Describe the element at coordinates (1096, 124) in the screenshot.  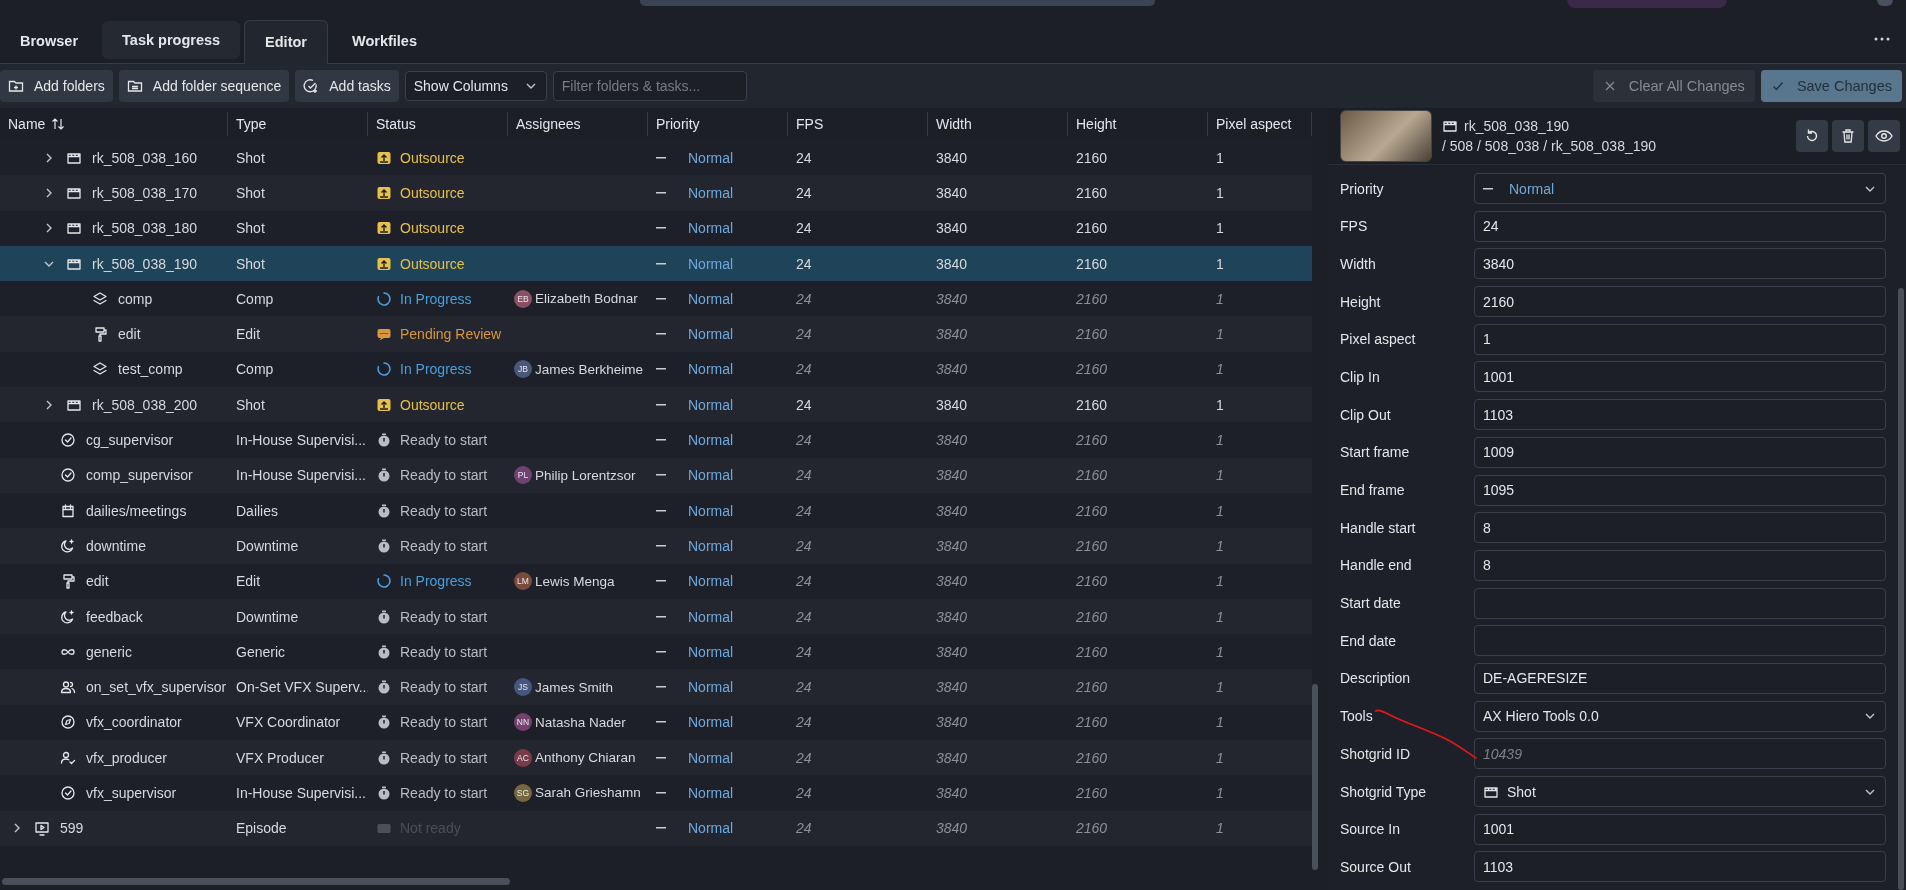
I see `column-header: Height` at that location.